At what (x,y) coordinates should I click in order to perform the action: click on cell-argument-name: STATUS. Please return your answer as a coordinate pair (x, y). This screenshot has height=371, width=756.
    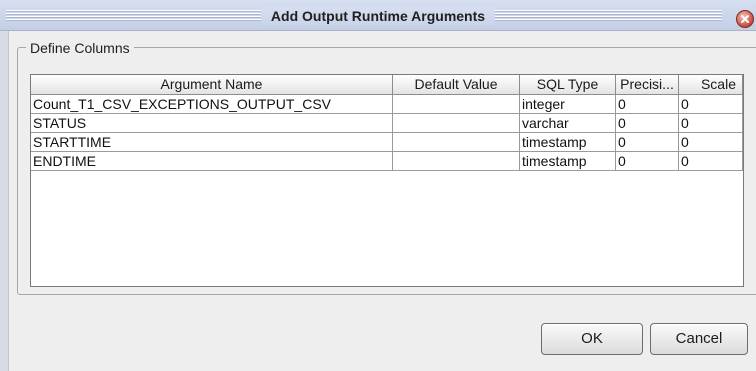
    Looking at the image, I should click on (212, 123).